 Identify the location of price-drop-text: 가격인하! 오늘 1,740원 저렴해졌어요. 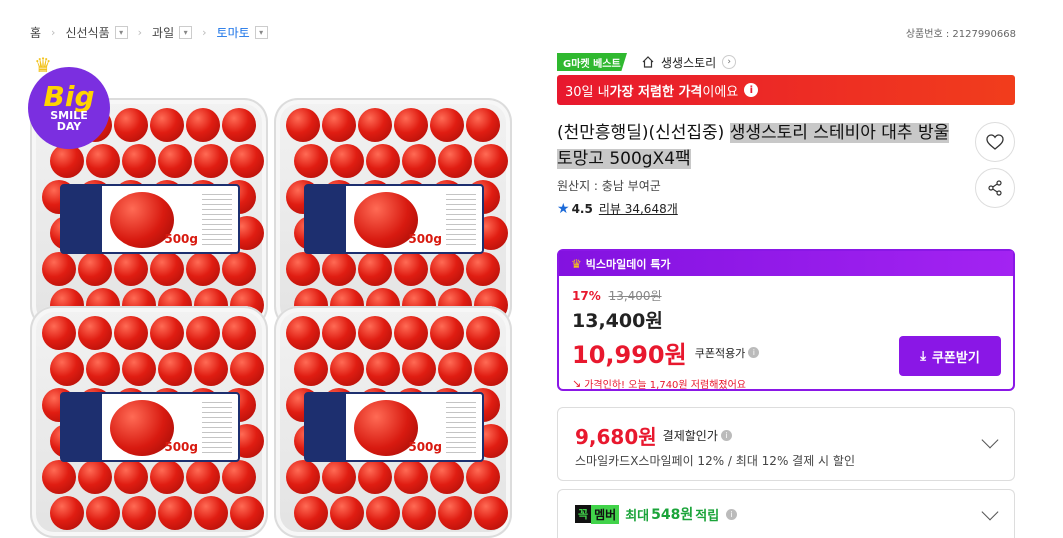
(665, 385).